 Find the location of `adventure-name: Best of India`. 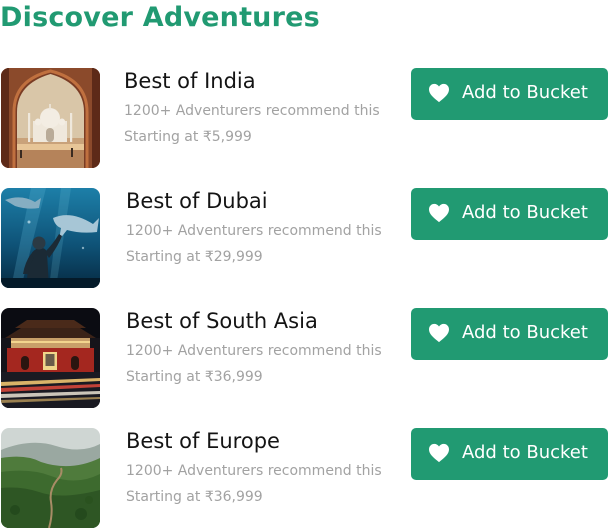

adventure-name: Best of India is located at coordinates (190, 81).